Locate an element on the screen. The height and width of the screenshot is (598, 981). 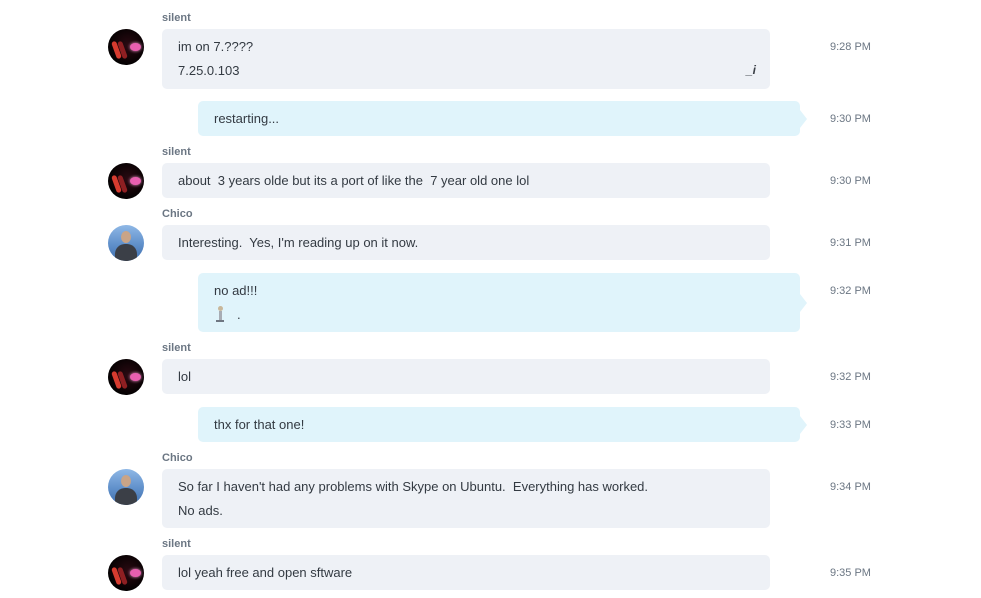
person-emoticon-icon is located at coordinates (220, 314).